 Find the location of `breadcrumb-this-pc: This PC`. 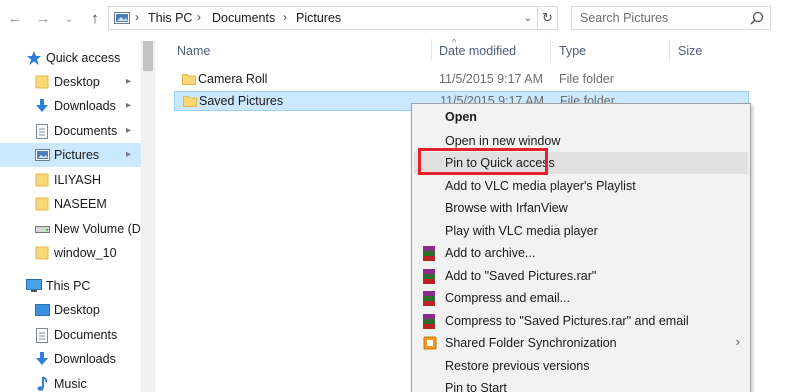

breadcrumb-this-pc: This PC is located at coordinates (170, 18).